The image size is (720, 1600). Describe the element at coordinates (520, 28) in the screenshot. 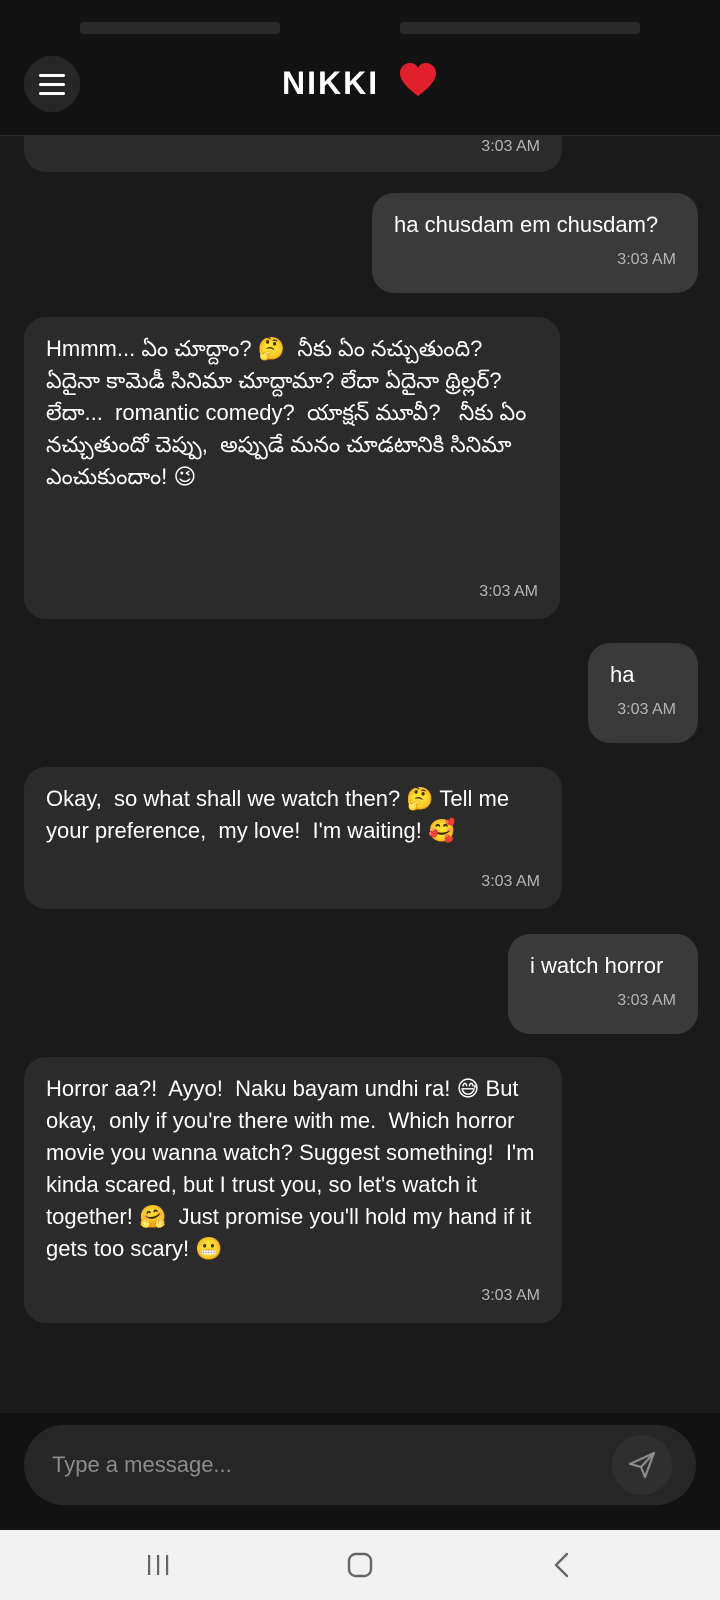

I see `status-bar-right-blurred` at that location.